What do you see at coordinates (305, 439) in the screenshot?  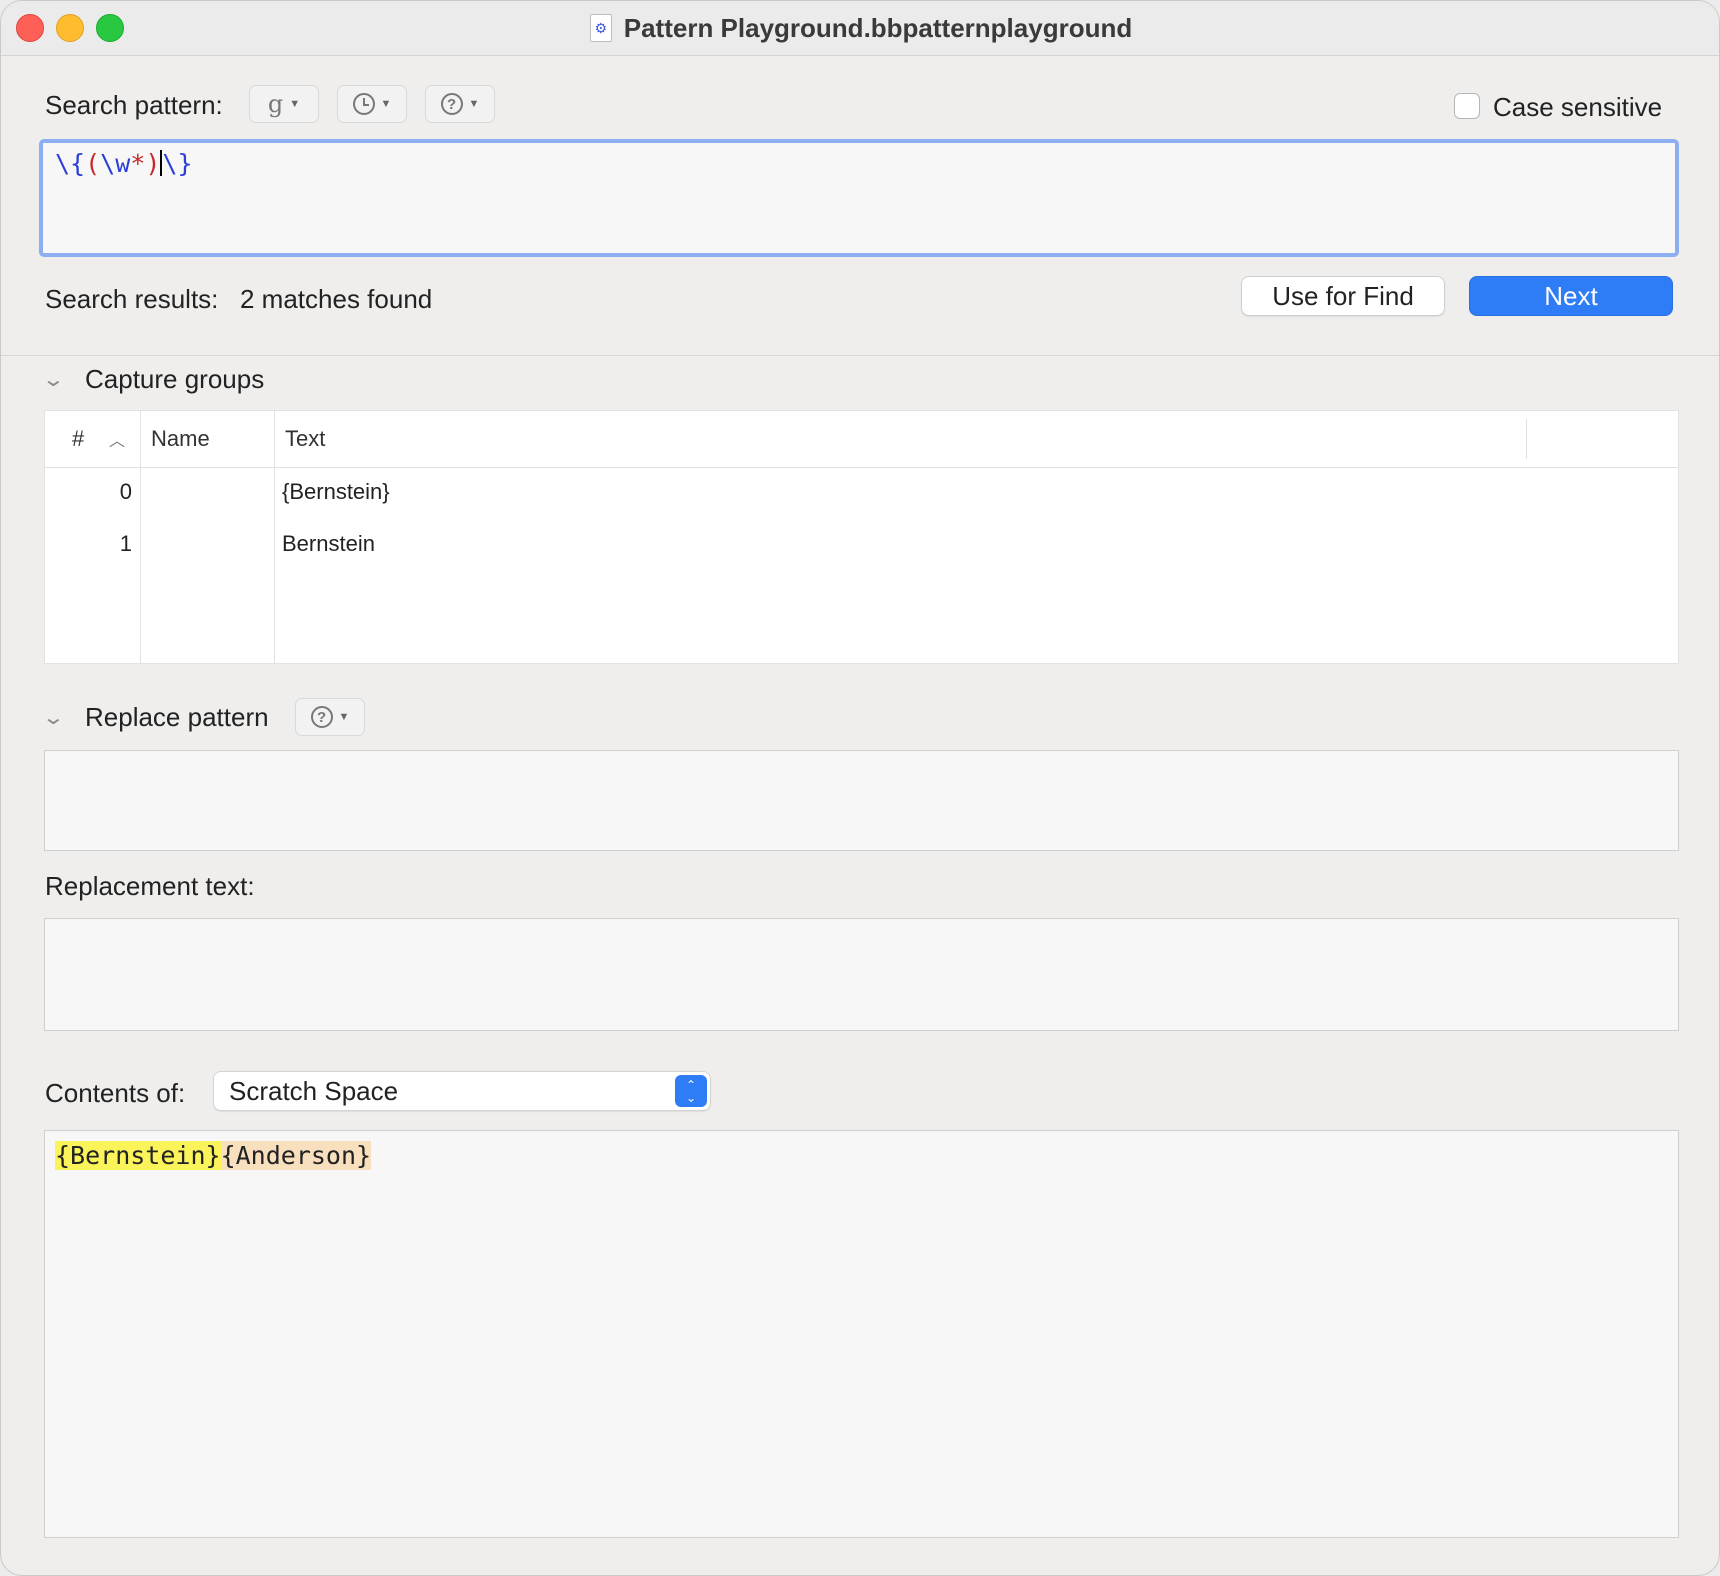 I see `column-header-text: Text` at bounding box center [305, 439].